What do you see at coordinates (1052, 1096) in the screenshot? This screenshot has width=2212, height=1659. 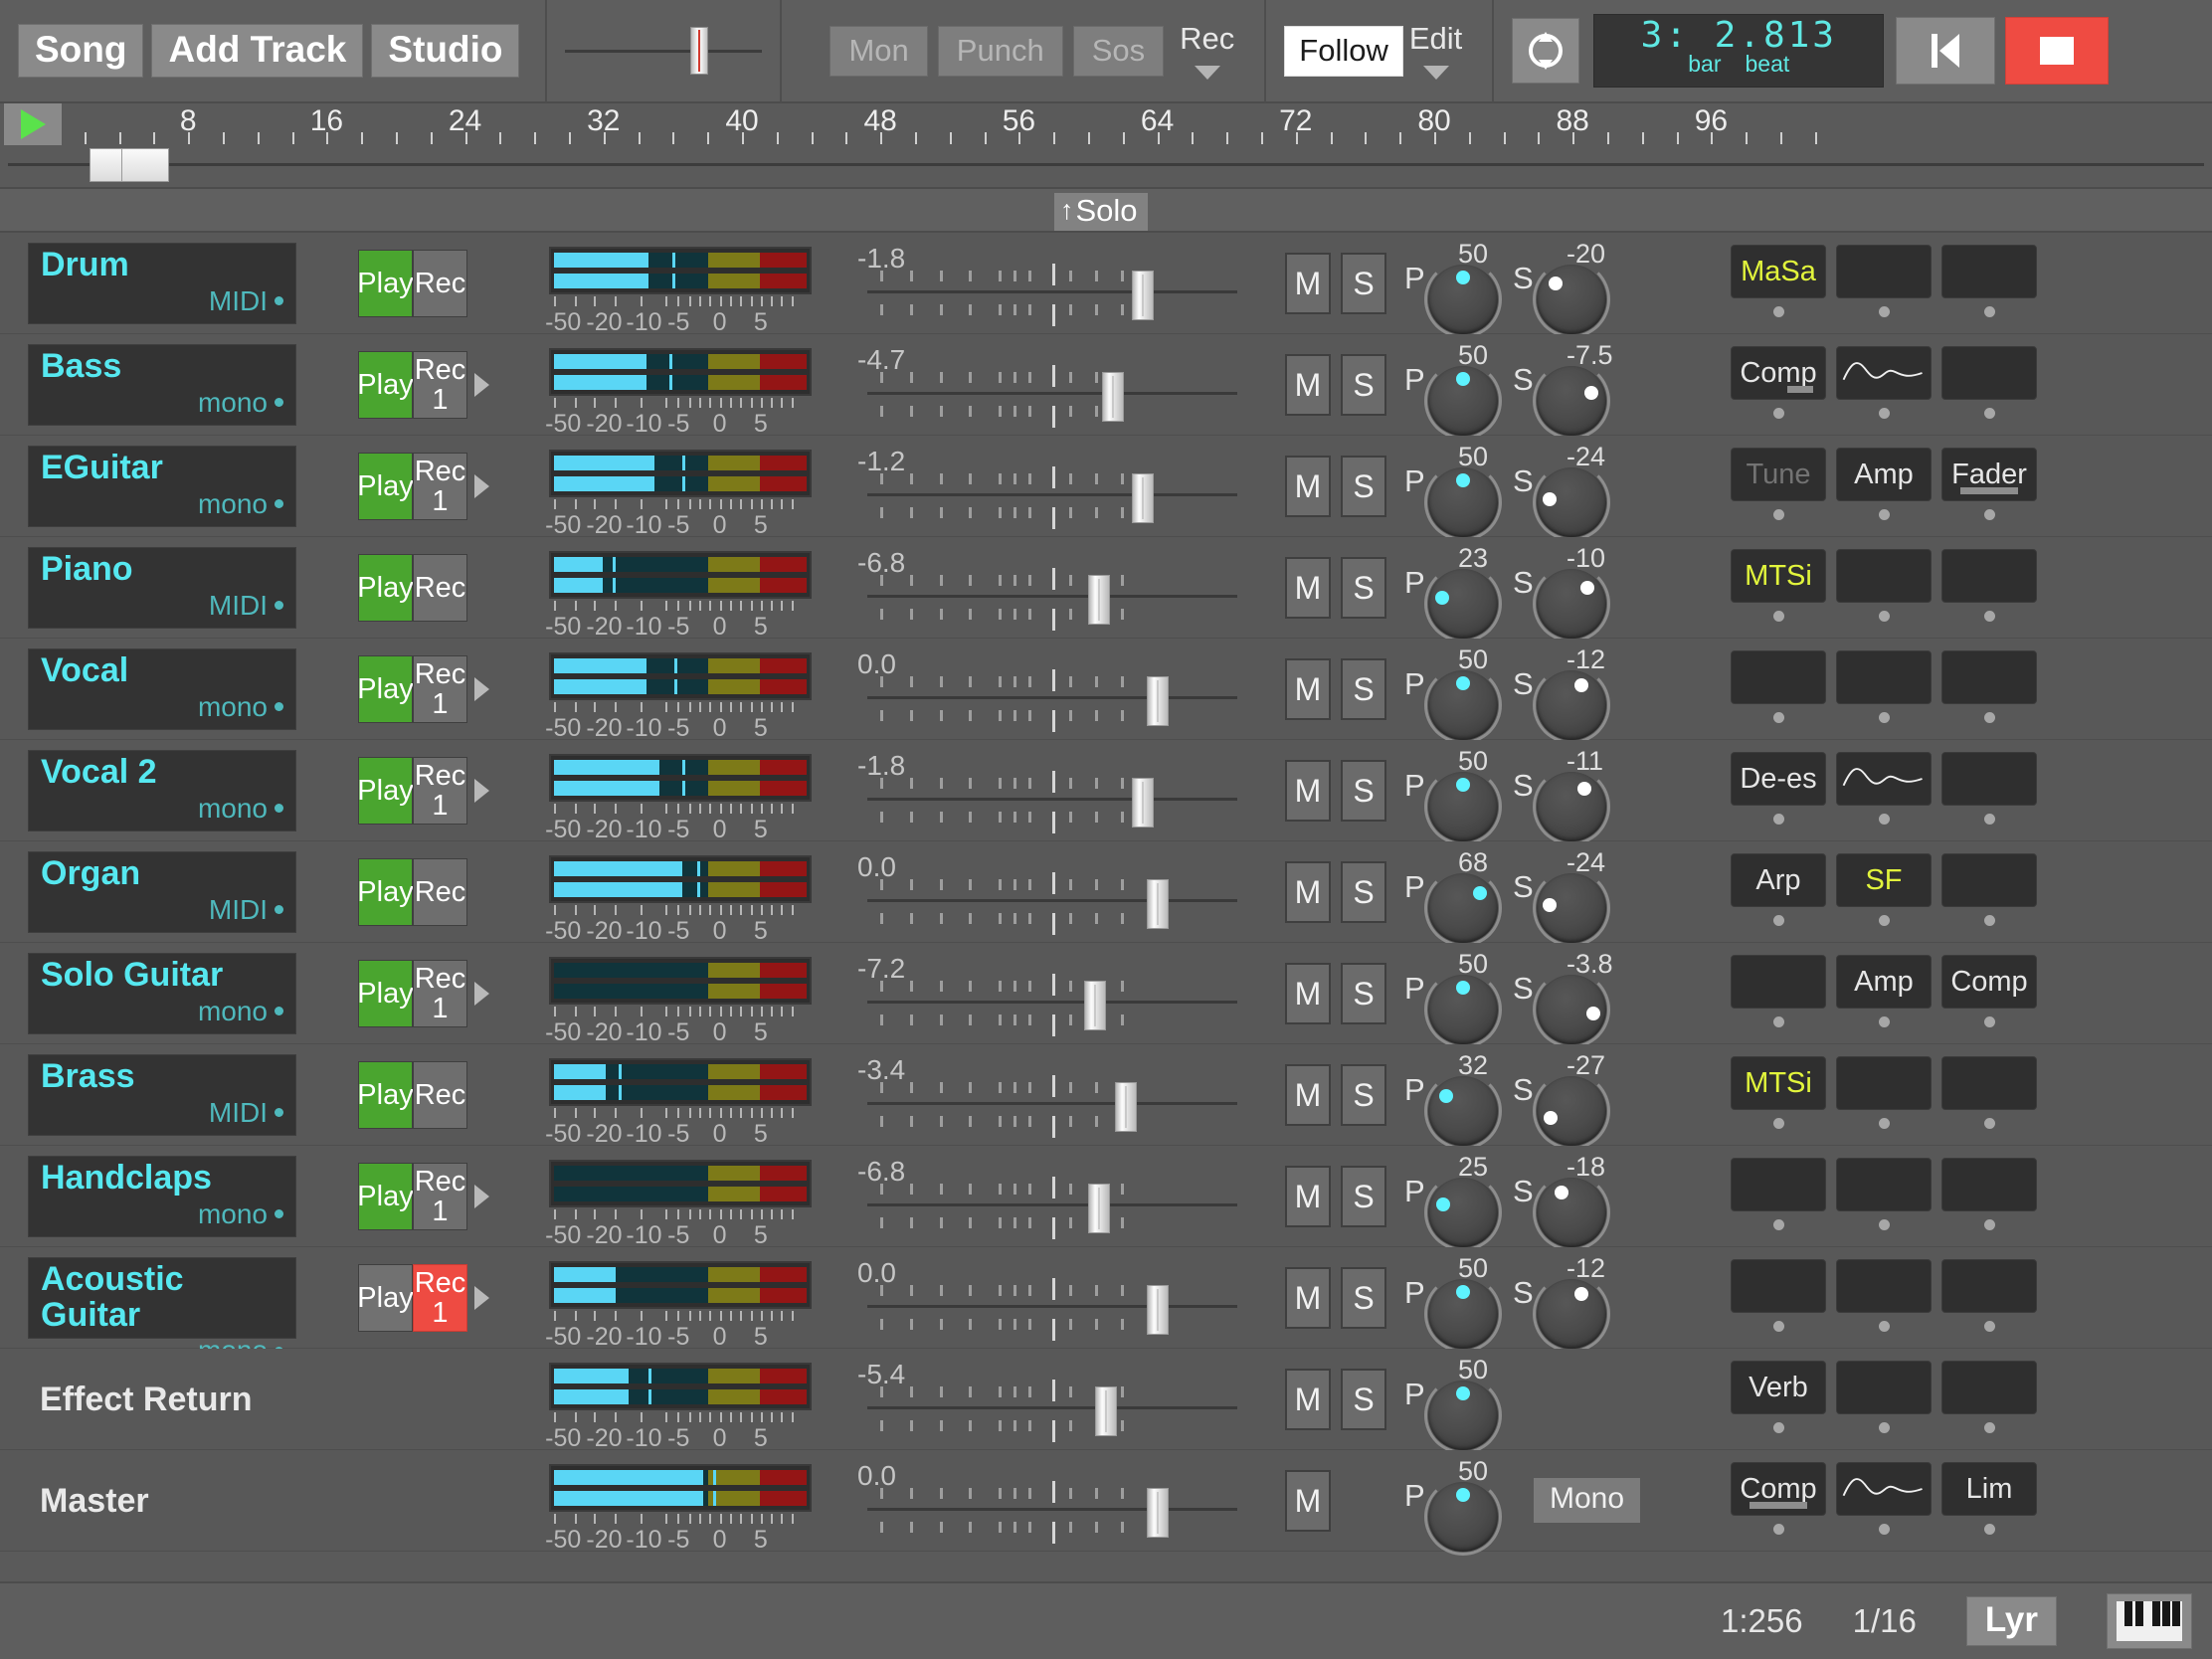 I see `track-volume-fader: -3.4` at bounding box center [1052, 1096].